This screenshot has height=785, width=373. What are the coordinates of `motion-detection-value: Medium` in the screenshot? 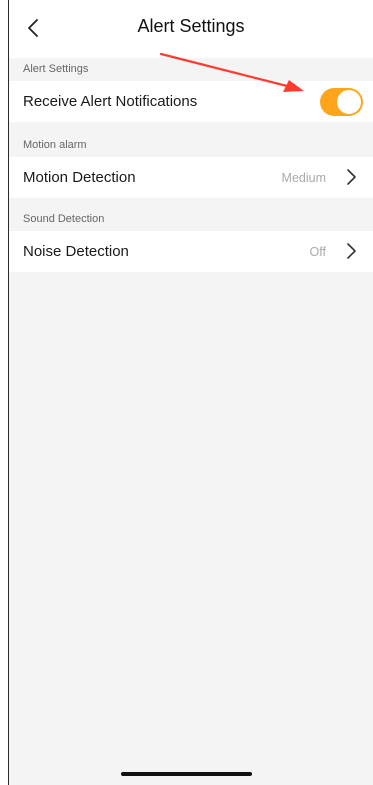 It's located at (303, 178).